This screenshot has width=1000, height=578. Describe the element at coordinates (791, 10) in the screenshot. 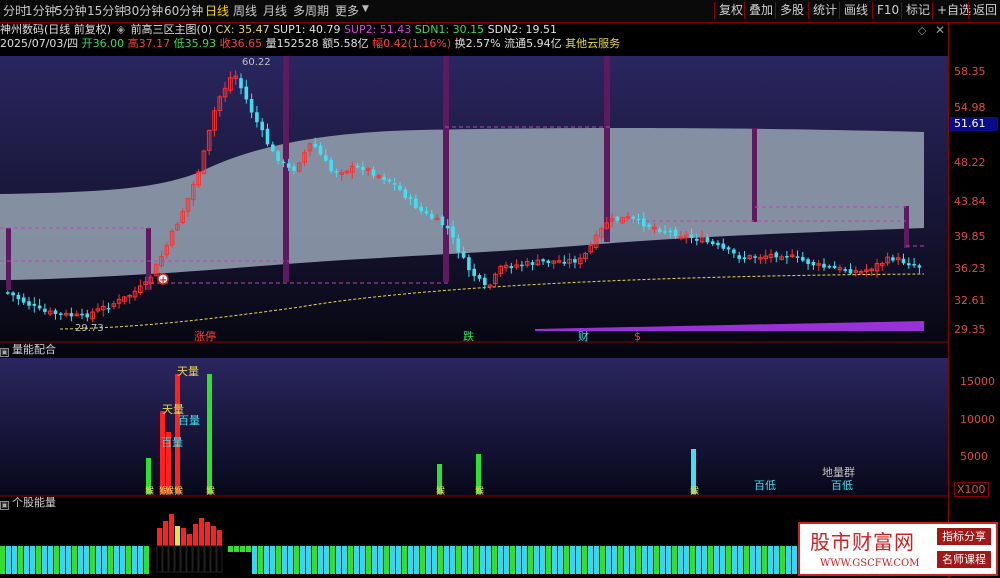

I see `multi-stock-button: 多股` at that location.